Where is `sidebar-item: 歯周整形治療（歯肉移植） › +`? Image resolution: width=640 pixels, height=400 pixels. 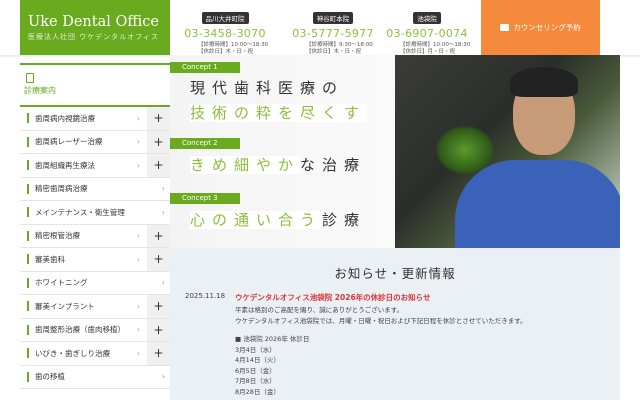
sidebar-item: 歯周整形治療（歯肉移植） › + is located at coordinates (95, 330).